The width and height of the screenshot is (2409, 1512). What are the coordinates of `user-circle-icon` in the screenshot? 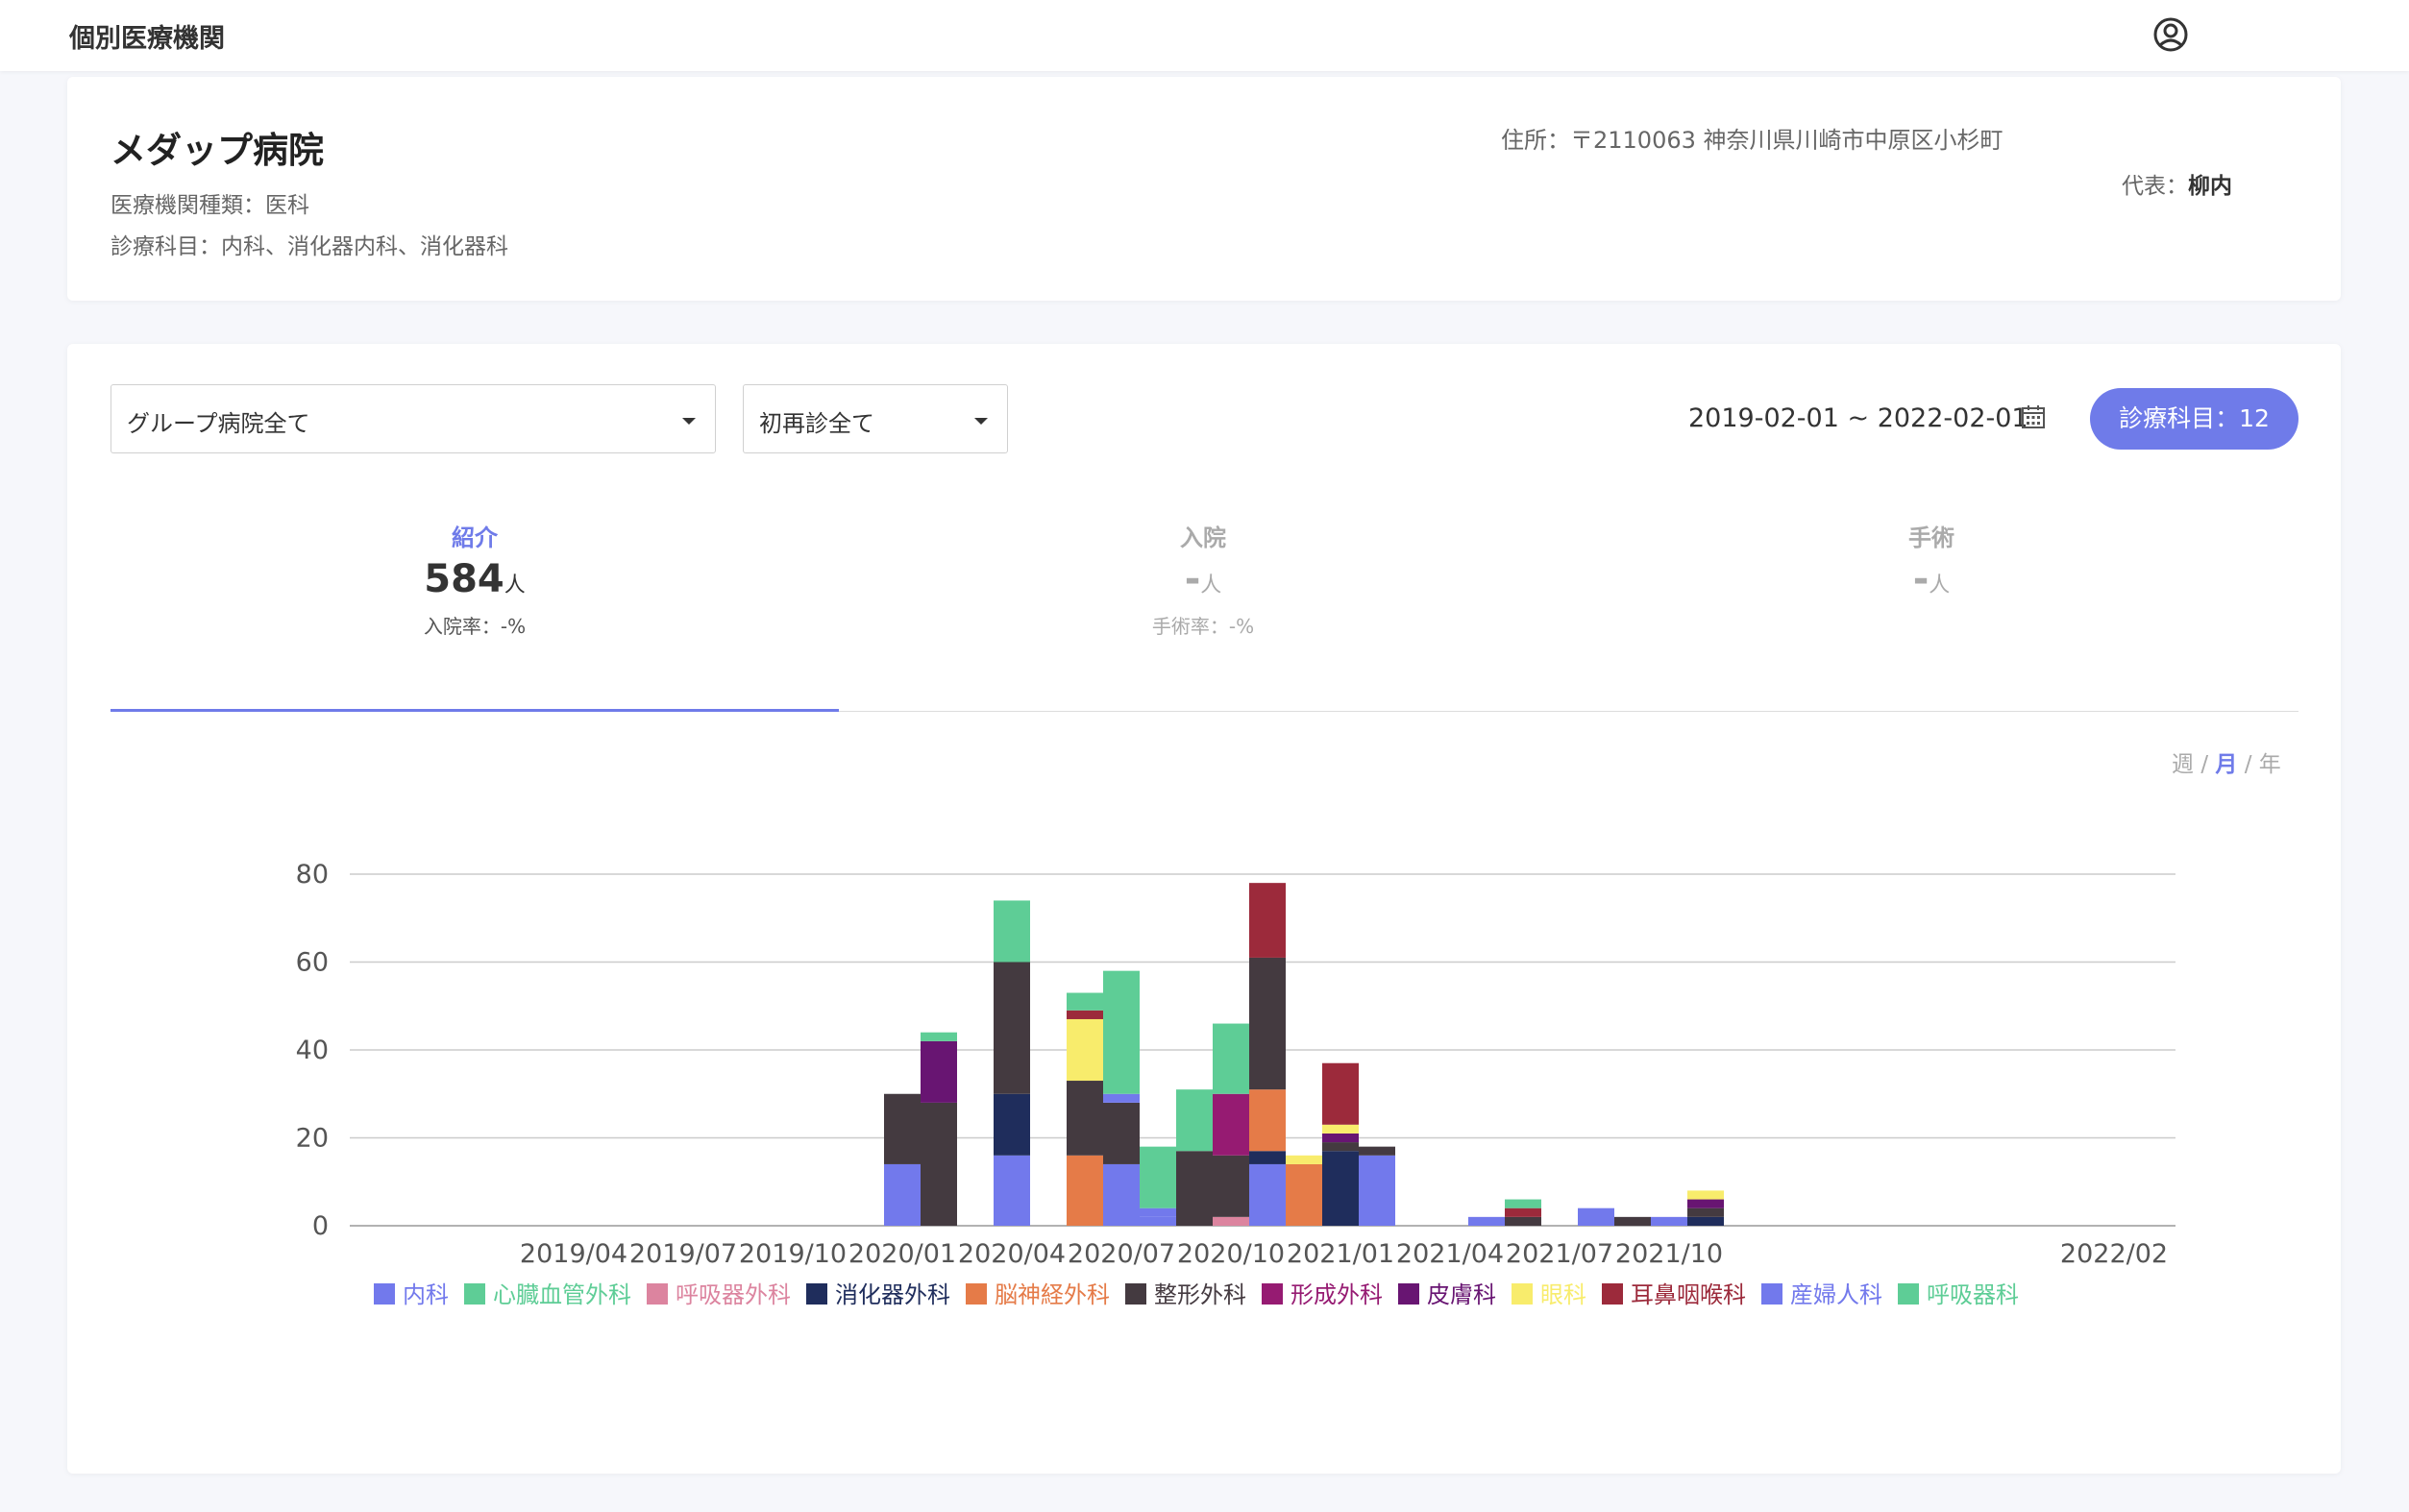 It's located at (2170, 34).